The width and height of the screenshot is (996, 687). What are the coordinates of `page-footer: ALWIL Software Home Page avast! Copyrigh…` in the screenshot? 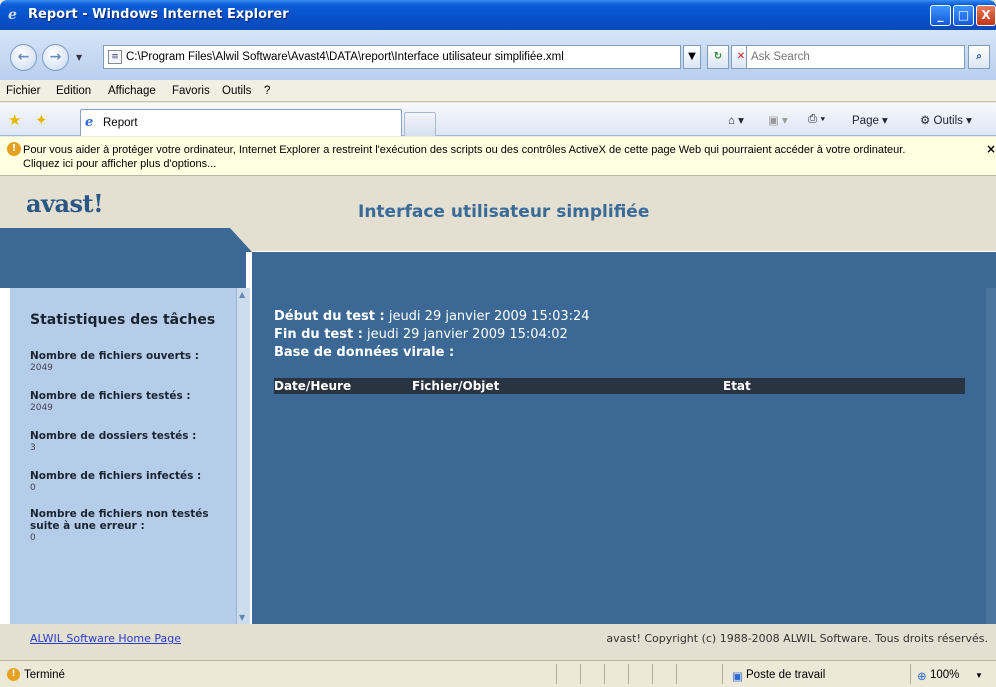 It's located at (498, 642).